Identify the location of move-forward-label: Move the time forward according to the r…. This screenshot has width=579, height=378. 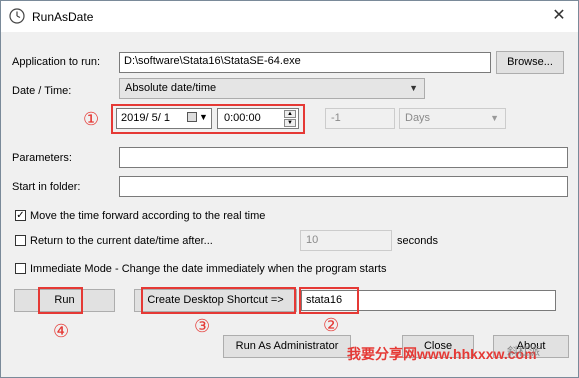
(148, 216).